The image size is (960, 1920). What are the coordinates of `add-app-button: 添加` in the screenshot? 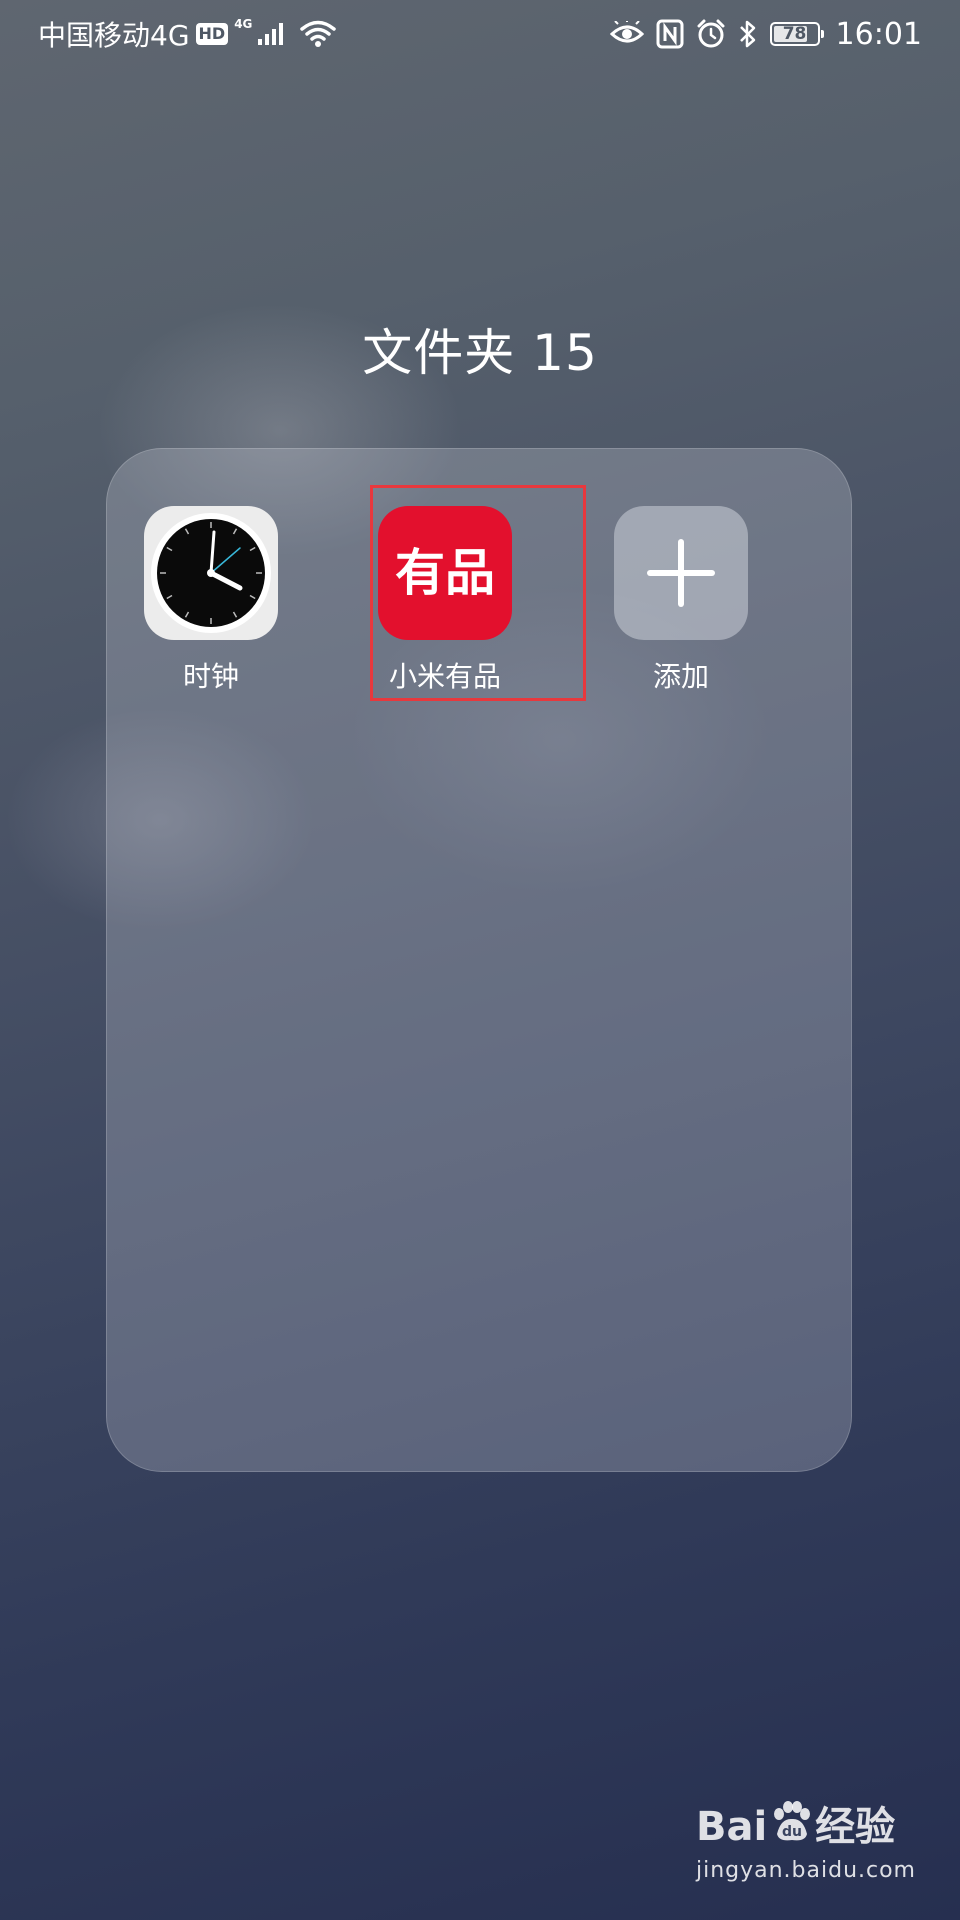 It's located at (681, 601).